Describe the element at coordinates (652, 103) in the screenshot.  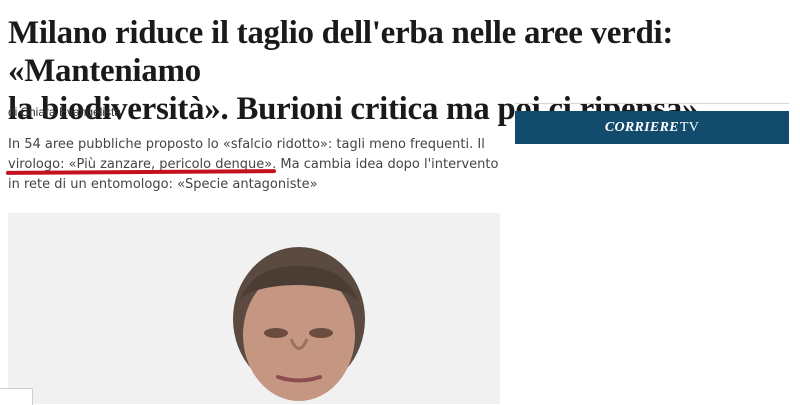
I see `sidebar-divider` at that location.